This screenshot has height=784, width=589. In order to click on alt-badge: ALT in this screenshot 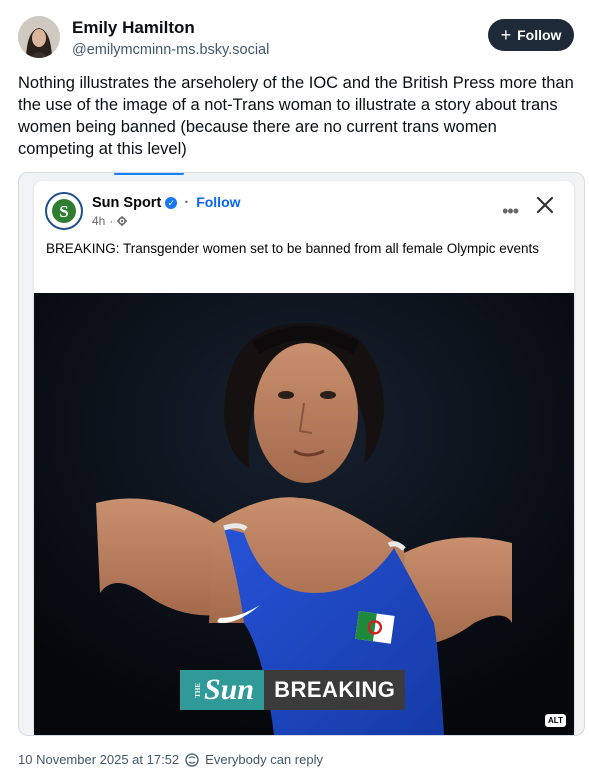, I will do `click(555, 720)`.